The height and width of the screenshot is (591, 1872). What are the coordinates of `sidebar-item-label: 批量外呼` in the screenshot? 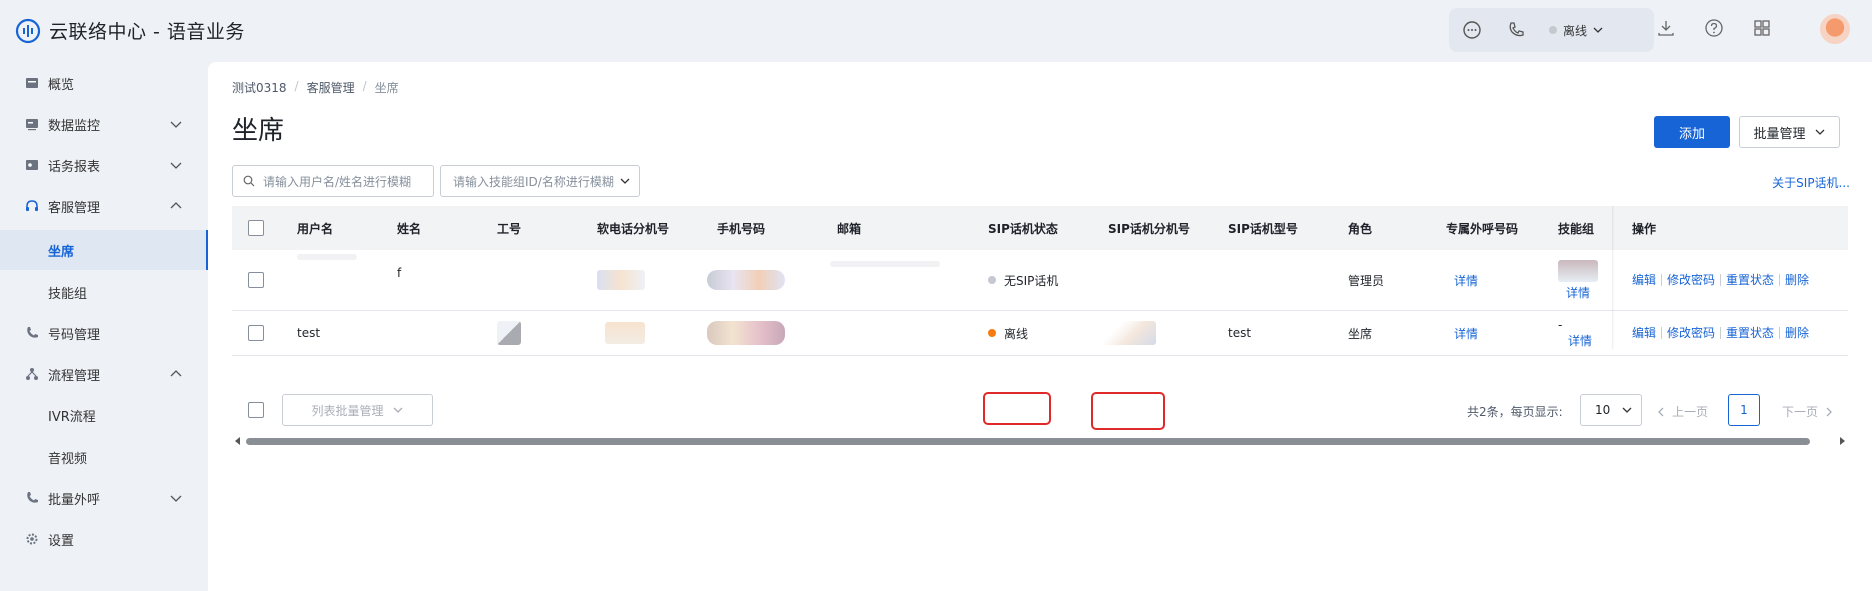 It's located at (74, 500).